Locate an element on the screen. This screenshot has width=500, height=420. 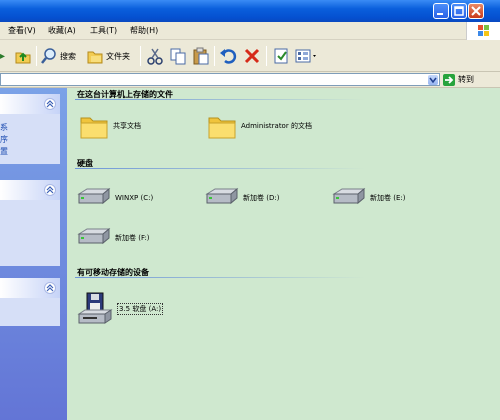
properties-button is located at coordinates (281, 56).